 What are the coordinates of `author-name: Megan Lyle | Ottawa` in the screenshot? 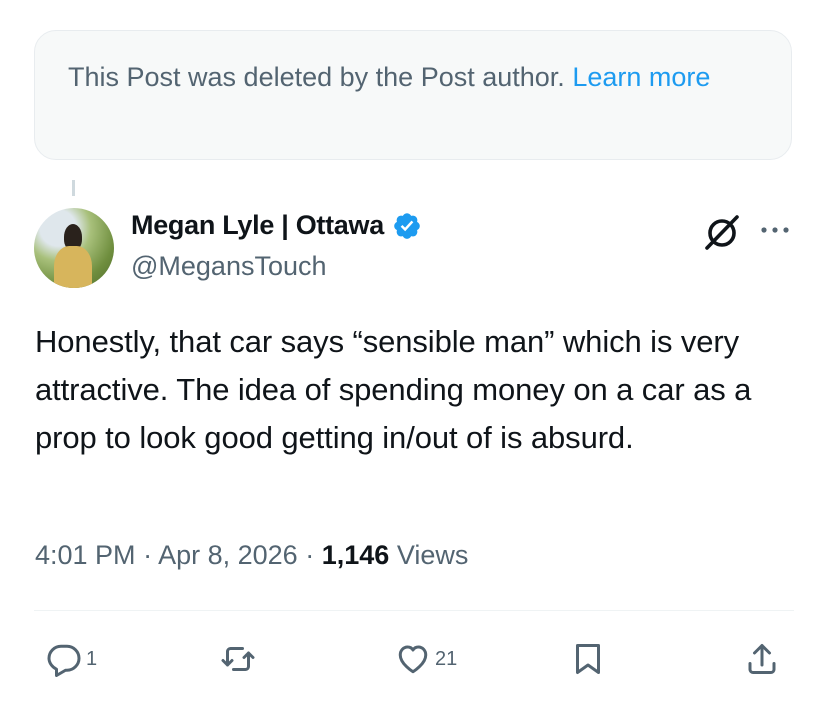 It's located at (257, 225).